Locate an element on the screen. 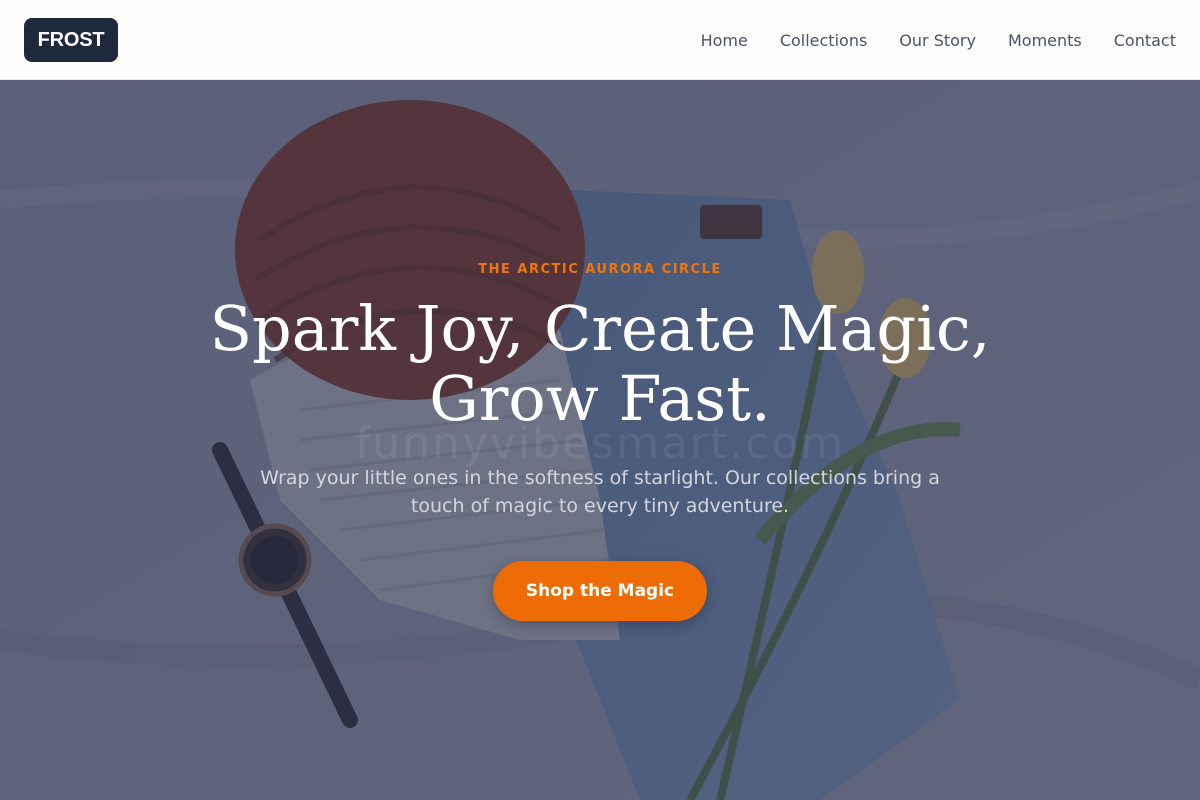  hero-title: Spark Joy, Create Magic, Grow Fast. is located at coordinates (600, 363).